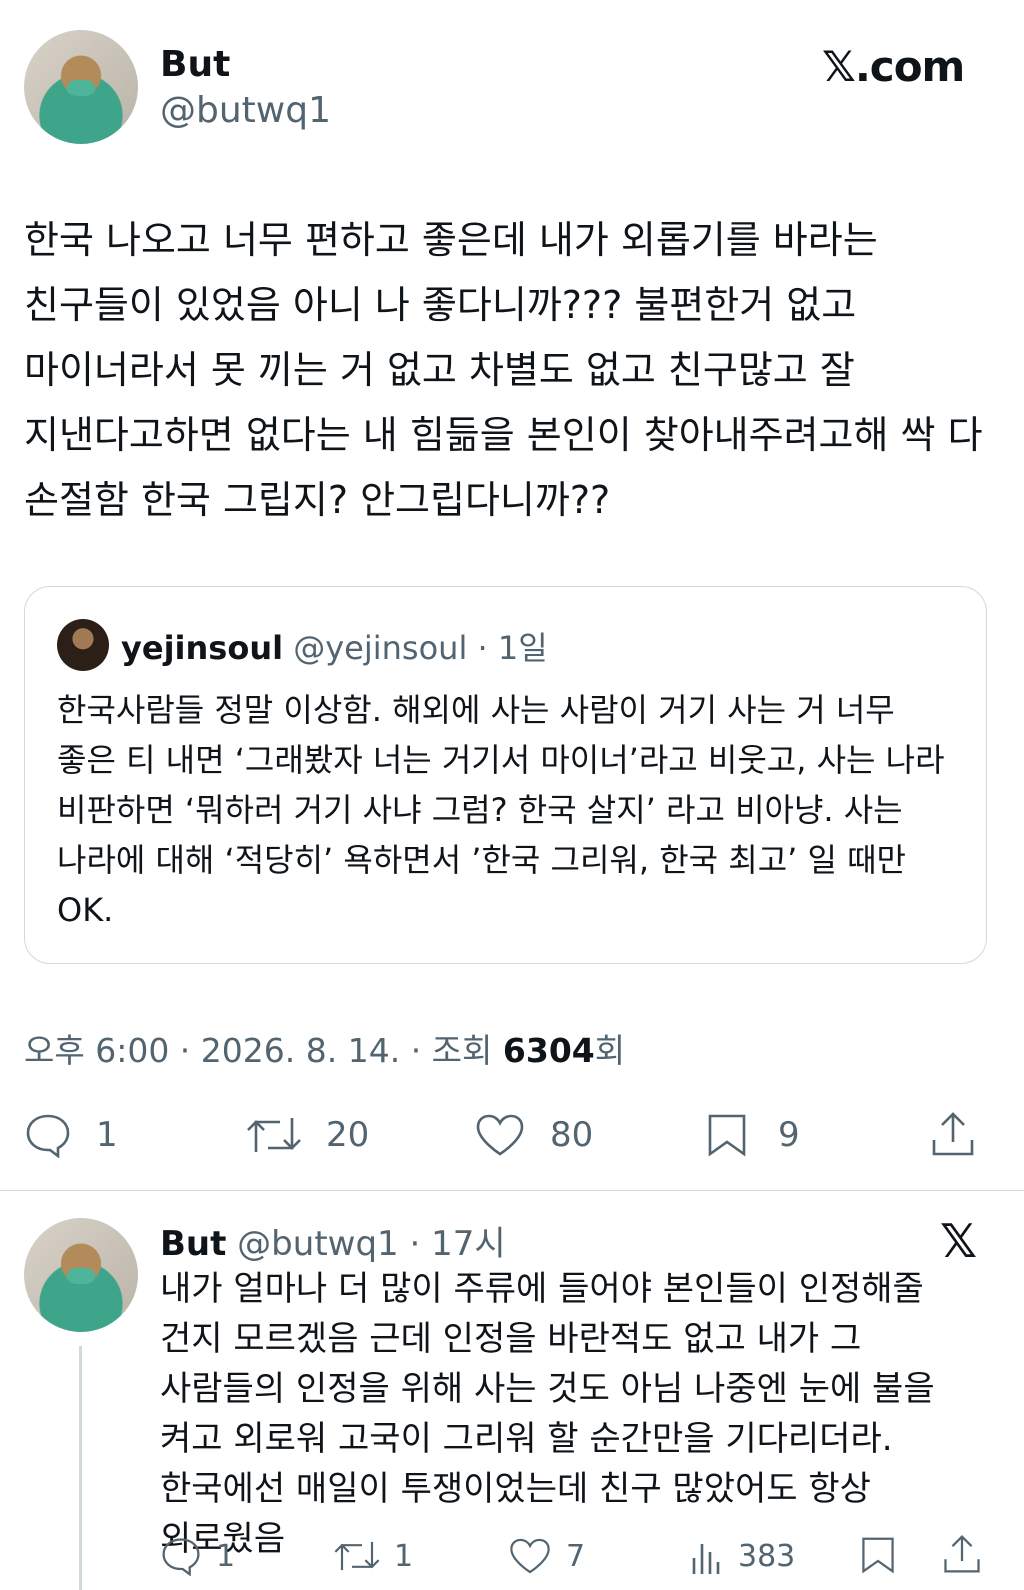 This screenshot has width=1024, height=1590. I want to click on author-handle: @butwq1, so click(245, 110).